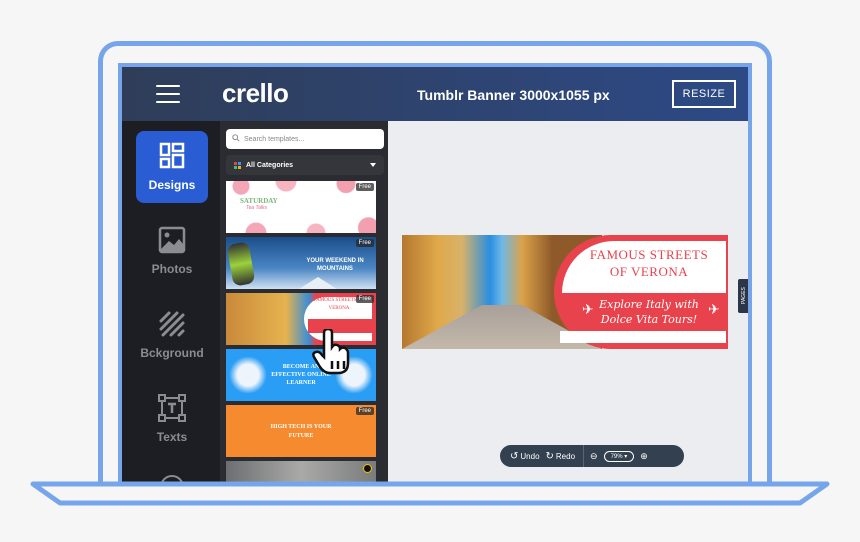 This screenshot has width=860, height=542. I want to click on zoom-level-select: 79% ▾, so click(619, 456).